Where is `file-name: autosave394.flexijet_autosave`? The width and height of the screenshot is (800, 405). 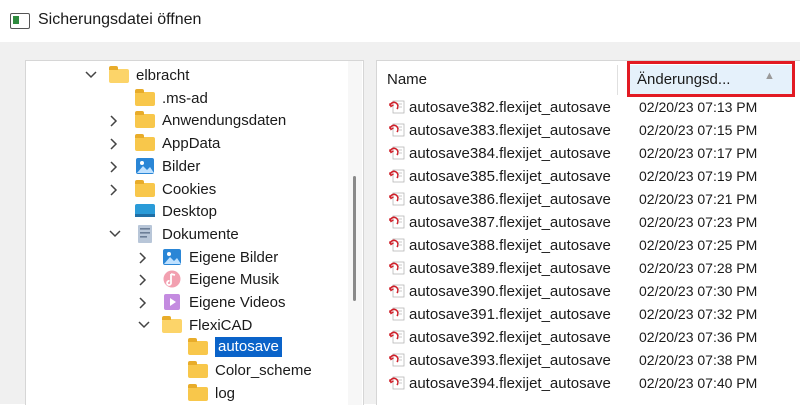 file-name: autosave394.flexijet_autosave is located at coordinates (510, 383).